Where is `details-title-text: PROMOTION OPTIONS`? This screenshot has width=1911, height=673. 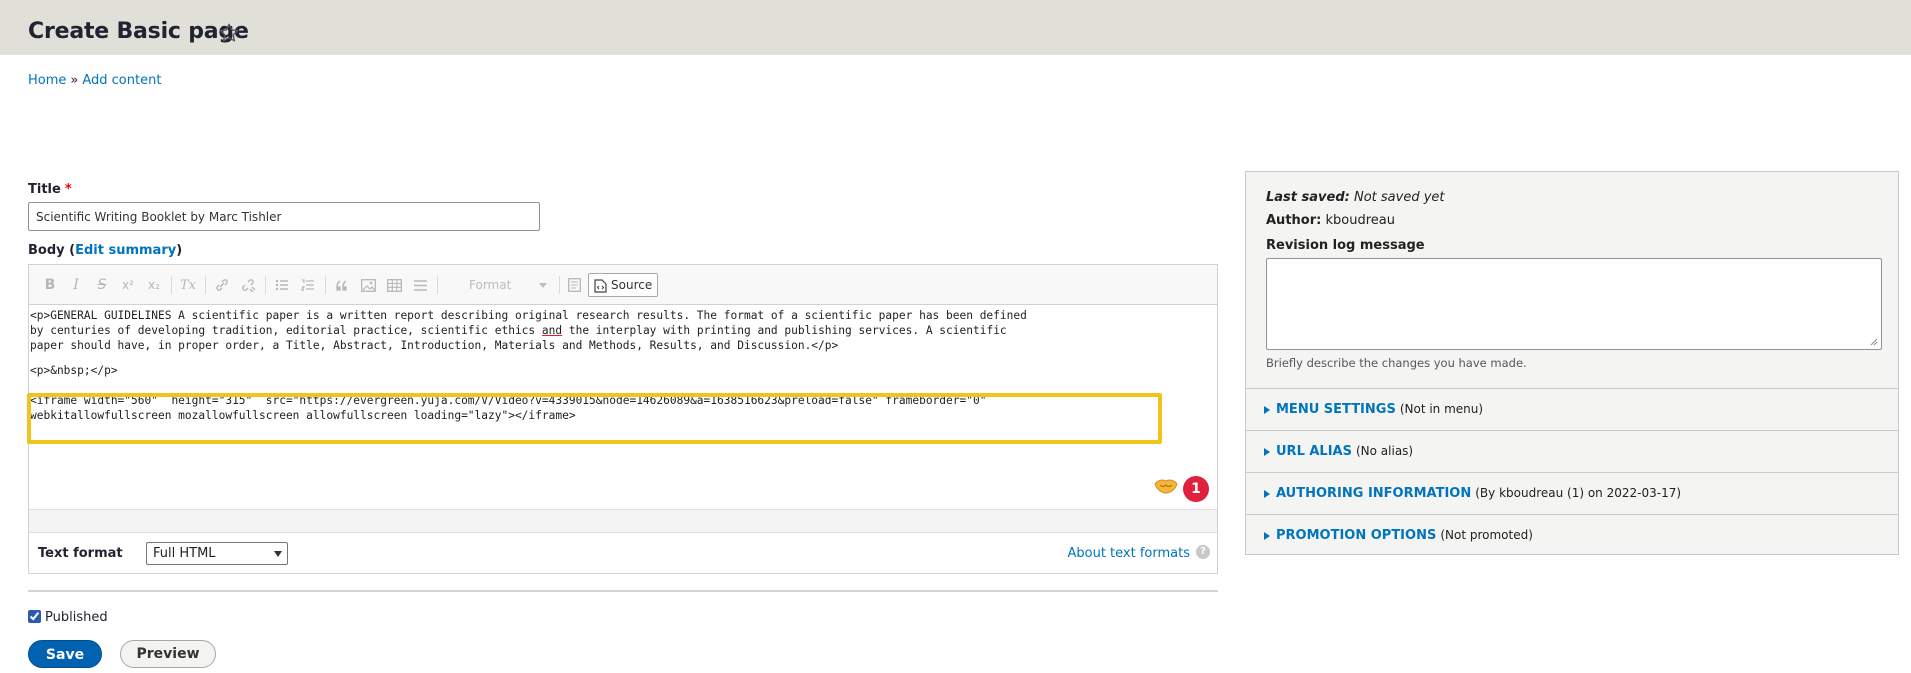
details-title-text: PROMOTION OPTIONS is located at coordinates (1356, 535).